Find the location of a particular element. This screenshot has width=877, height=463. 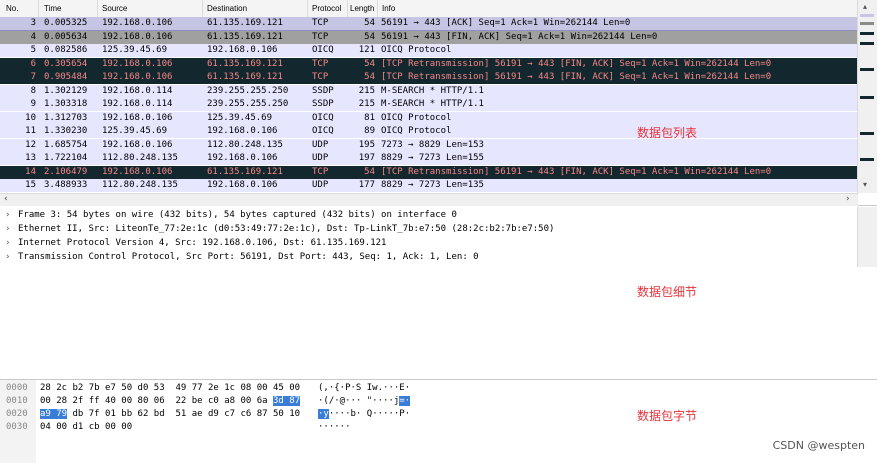

byte-hex: 04 00 d1 cb 00 00 is located at coordinates (86, 428).